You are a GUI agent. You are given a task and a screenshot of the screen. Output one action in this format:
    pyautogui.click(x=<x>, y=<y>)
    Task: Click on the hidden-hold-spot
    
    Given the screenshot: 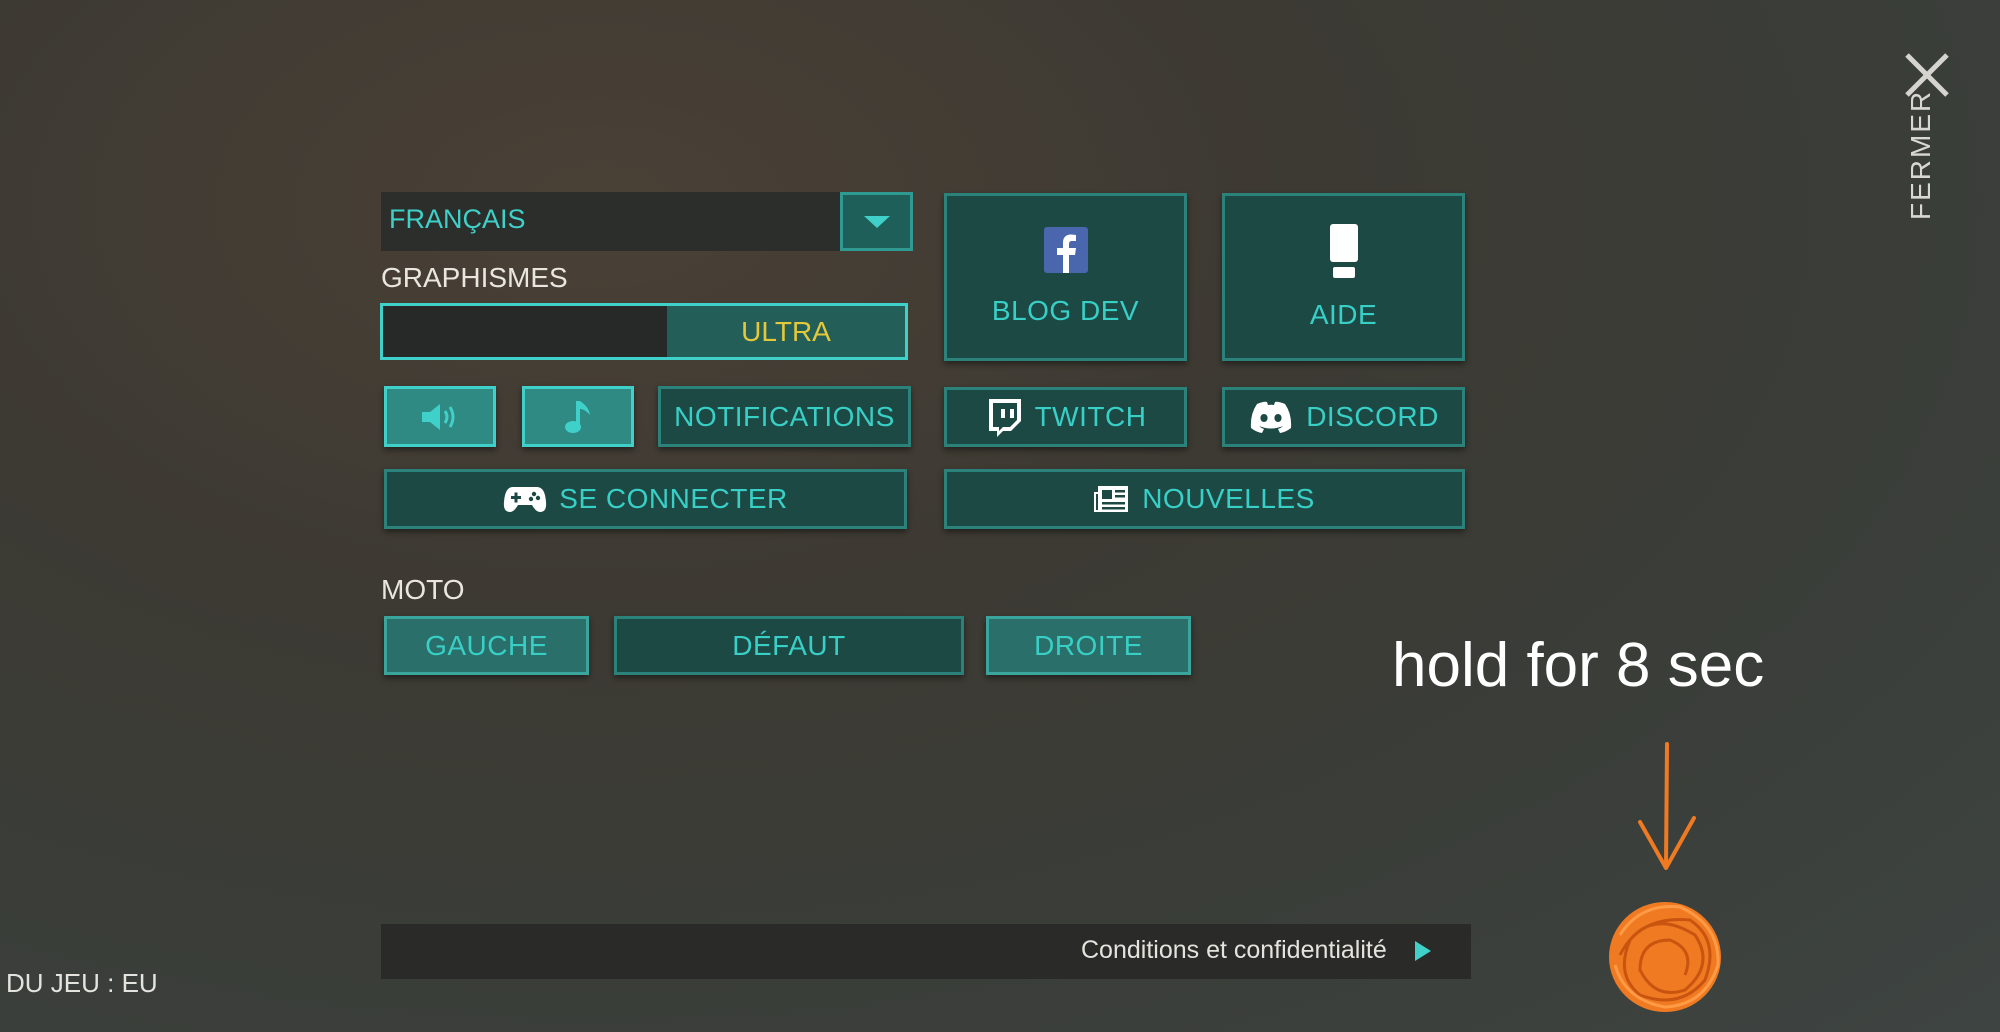 What is the action you would take?
    pyautogui.click(x=1665, y=957)
    